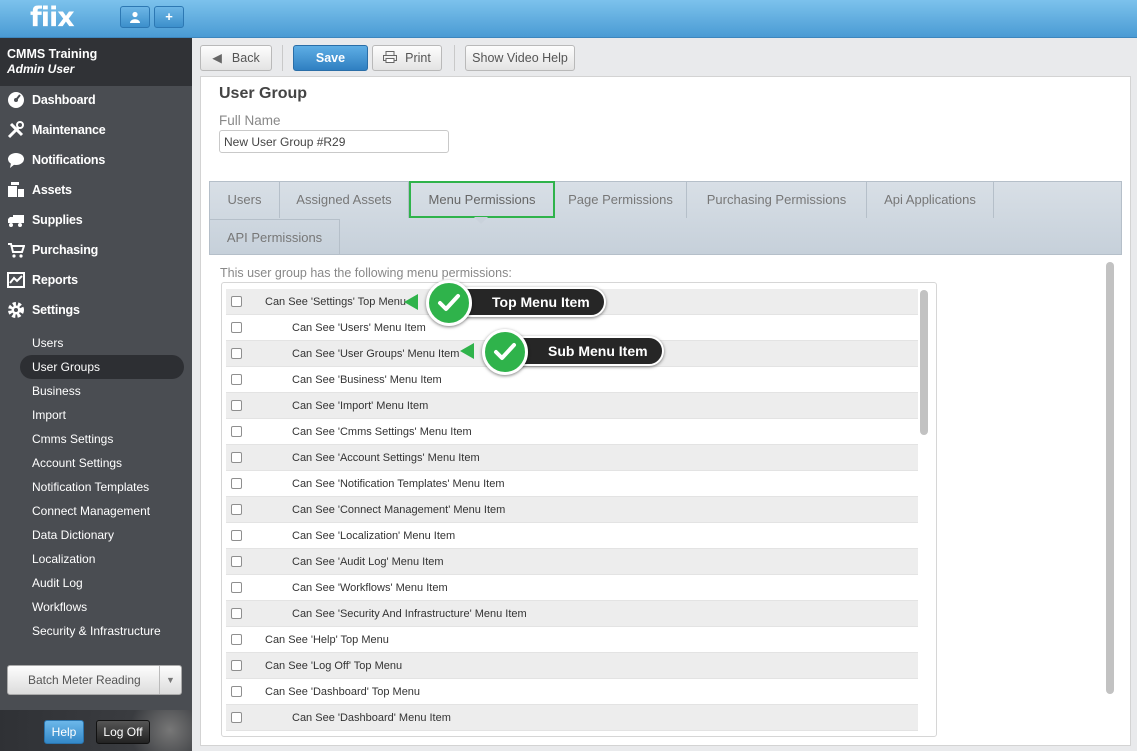 The width and height of the screenshot is (1137, 751). I want to click on subnav-audit-log: Audit Log, so click(102, 583).